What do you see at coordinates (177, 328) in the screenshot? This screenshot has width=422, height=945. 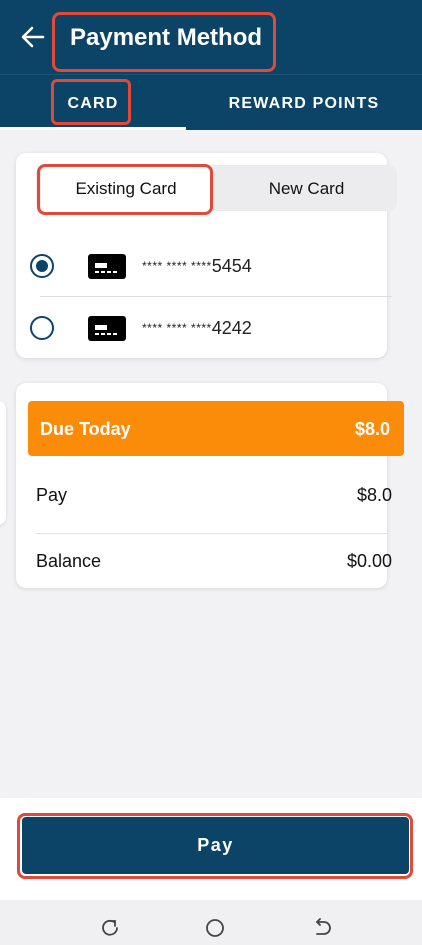 I see `card-2-mask: **** **** ****` at bounding box center [177, 328].